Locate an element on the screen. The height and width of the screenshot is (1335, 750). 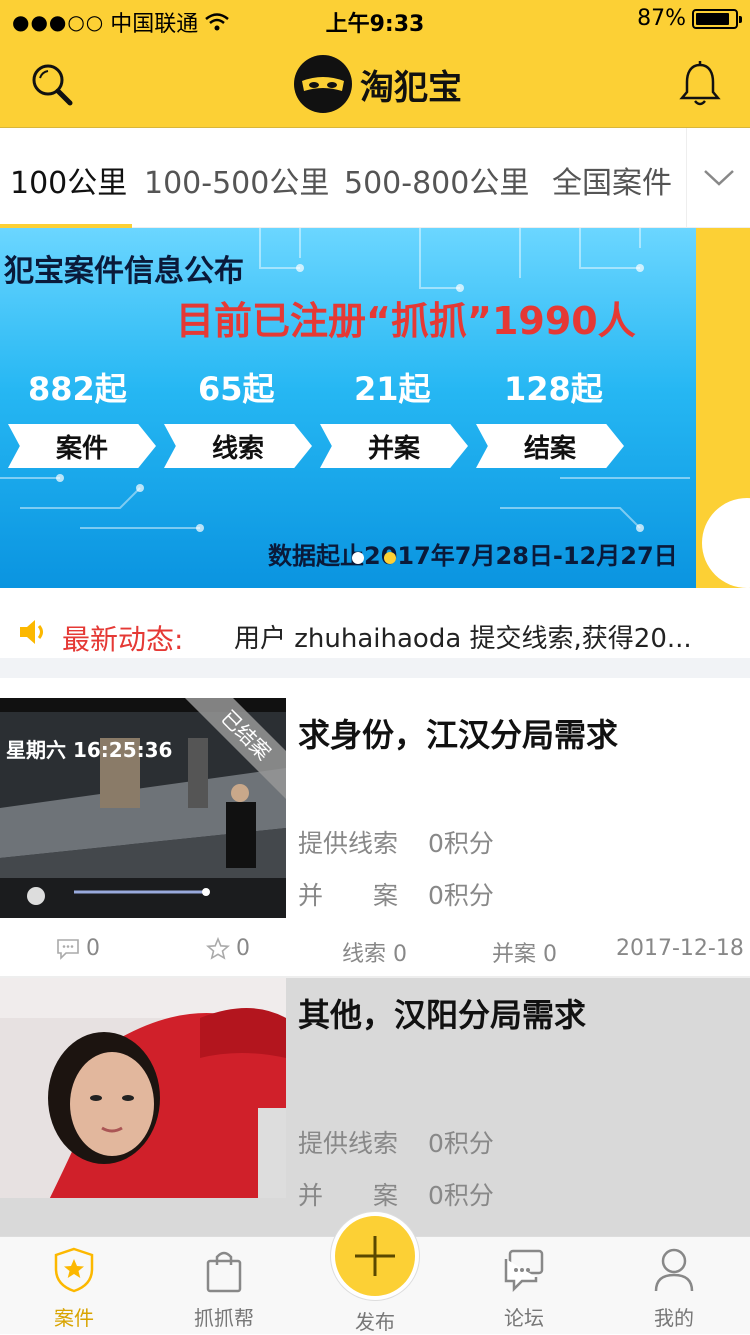
carousel-dot is located at coordinates (358, 558).